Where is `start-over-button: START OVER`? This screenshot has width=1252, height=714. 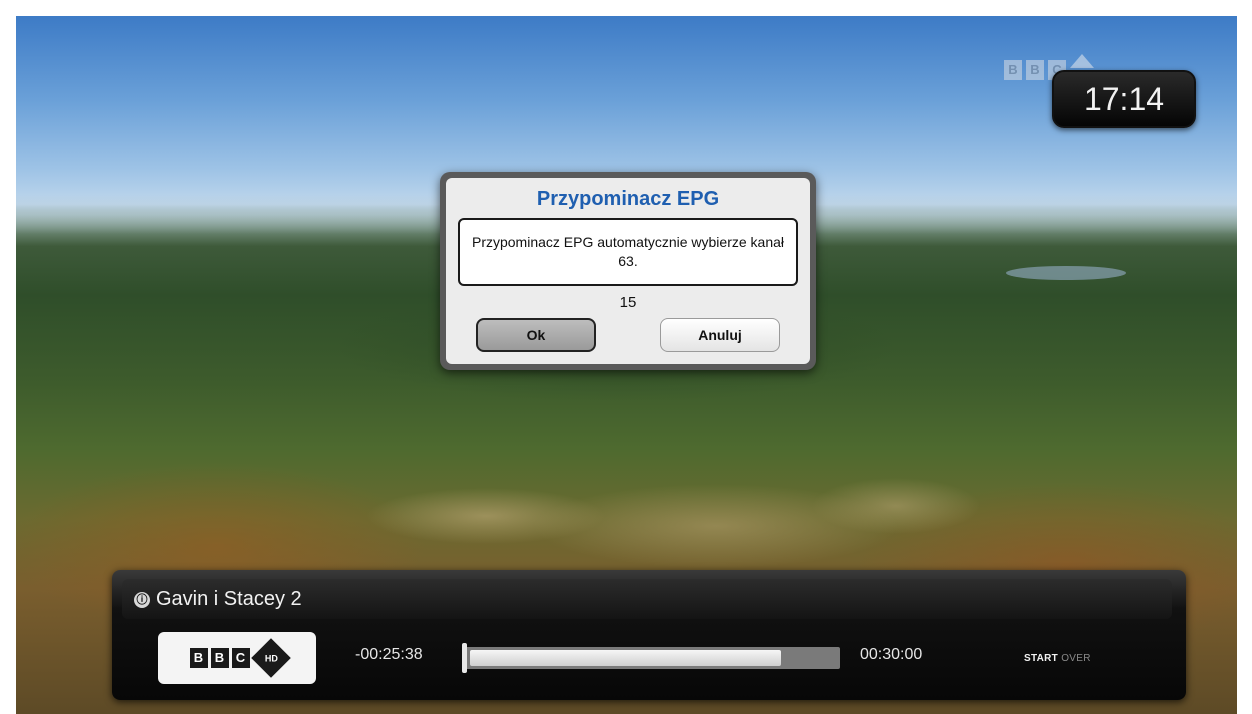
start-over-button: START OVER is located at coordinates (1057, 658).